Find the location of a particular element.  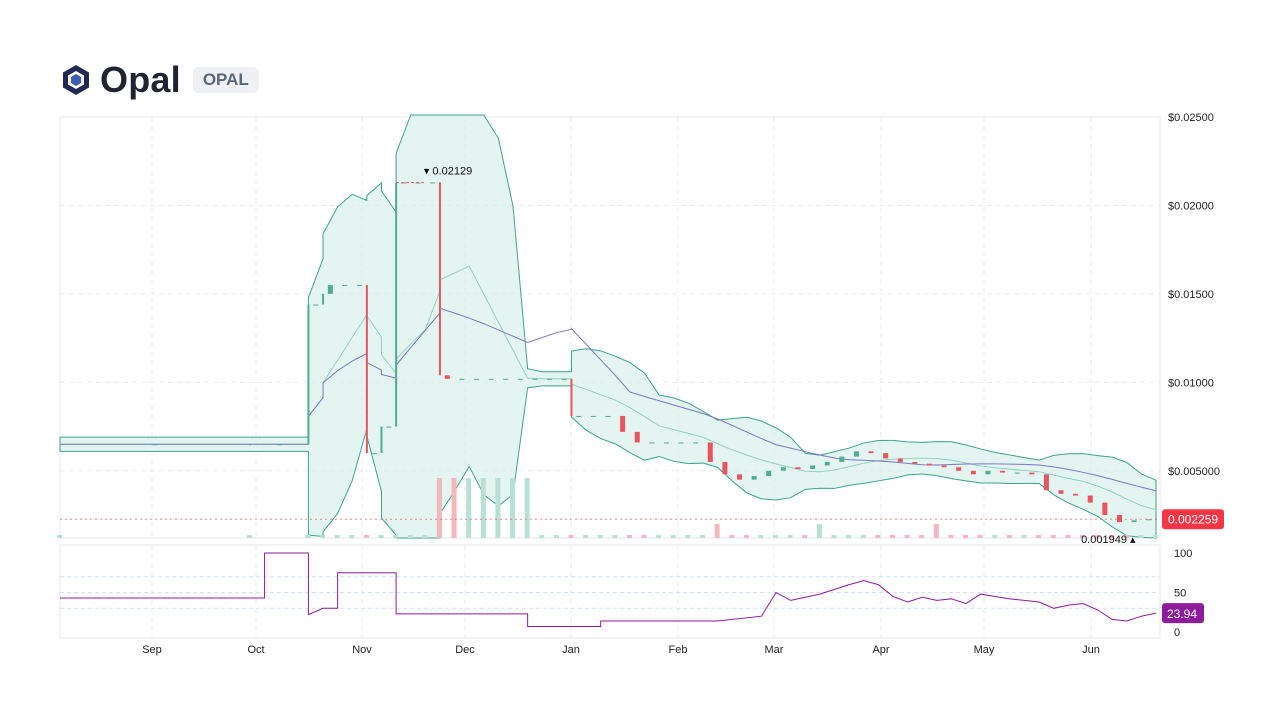

time-tick-label: Jun is located at coordinates (1091, 650).